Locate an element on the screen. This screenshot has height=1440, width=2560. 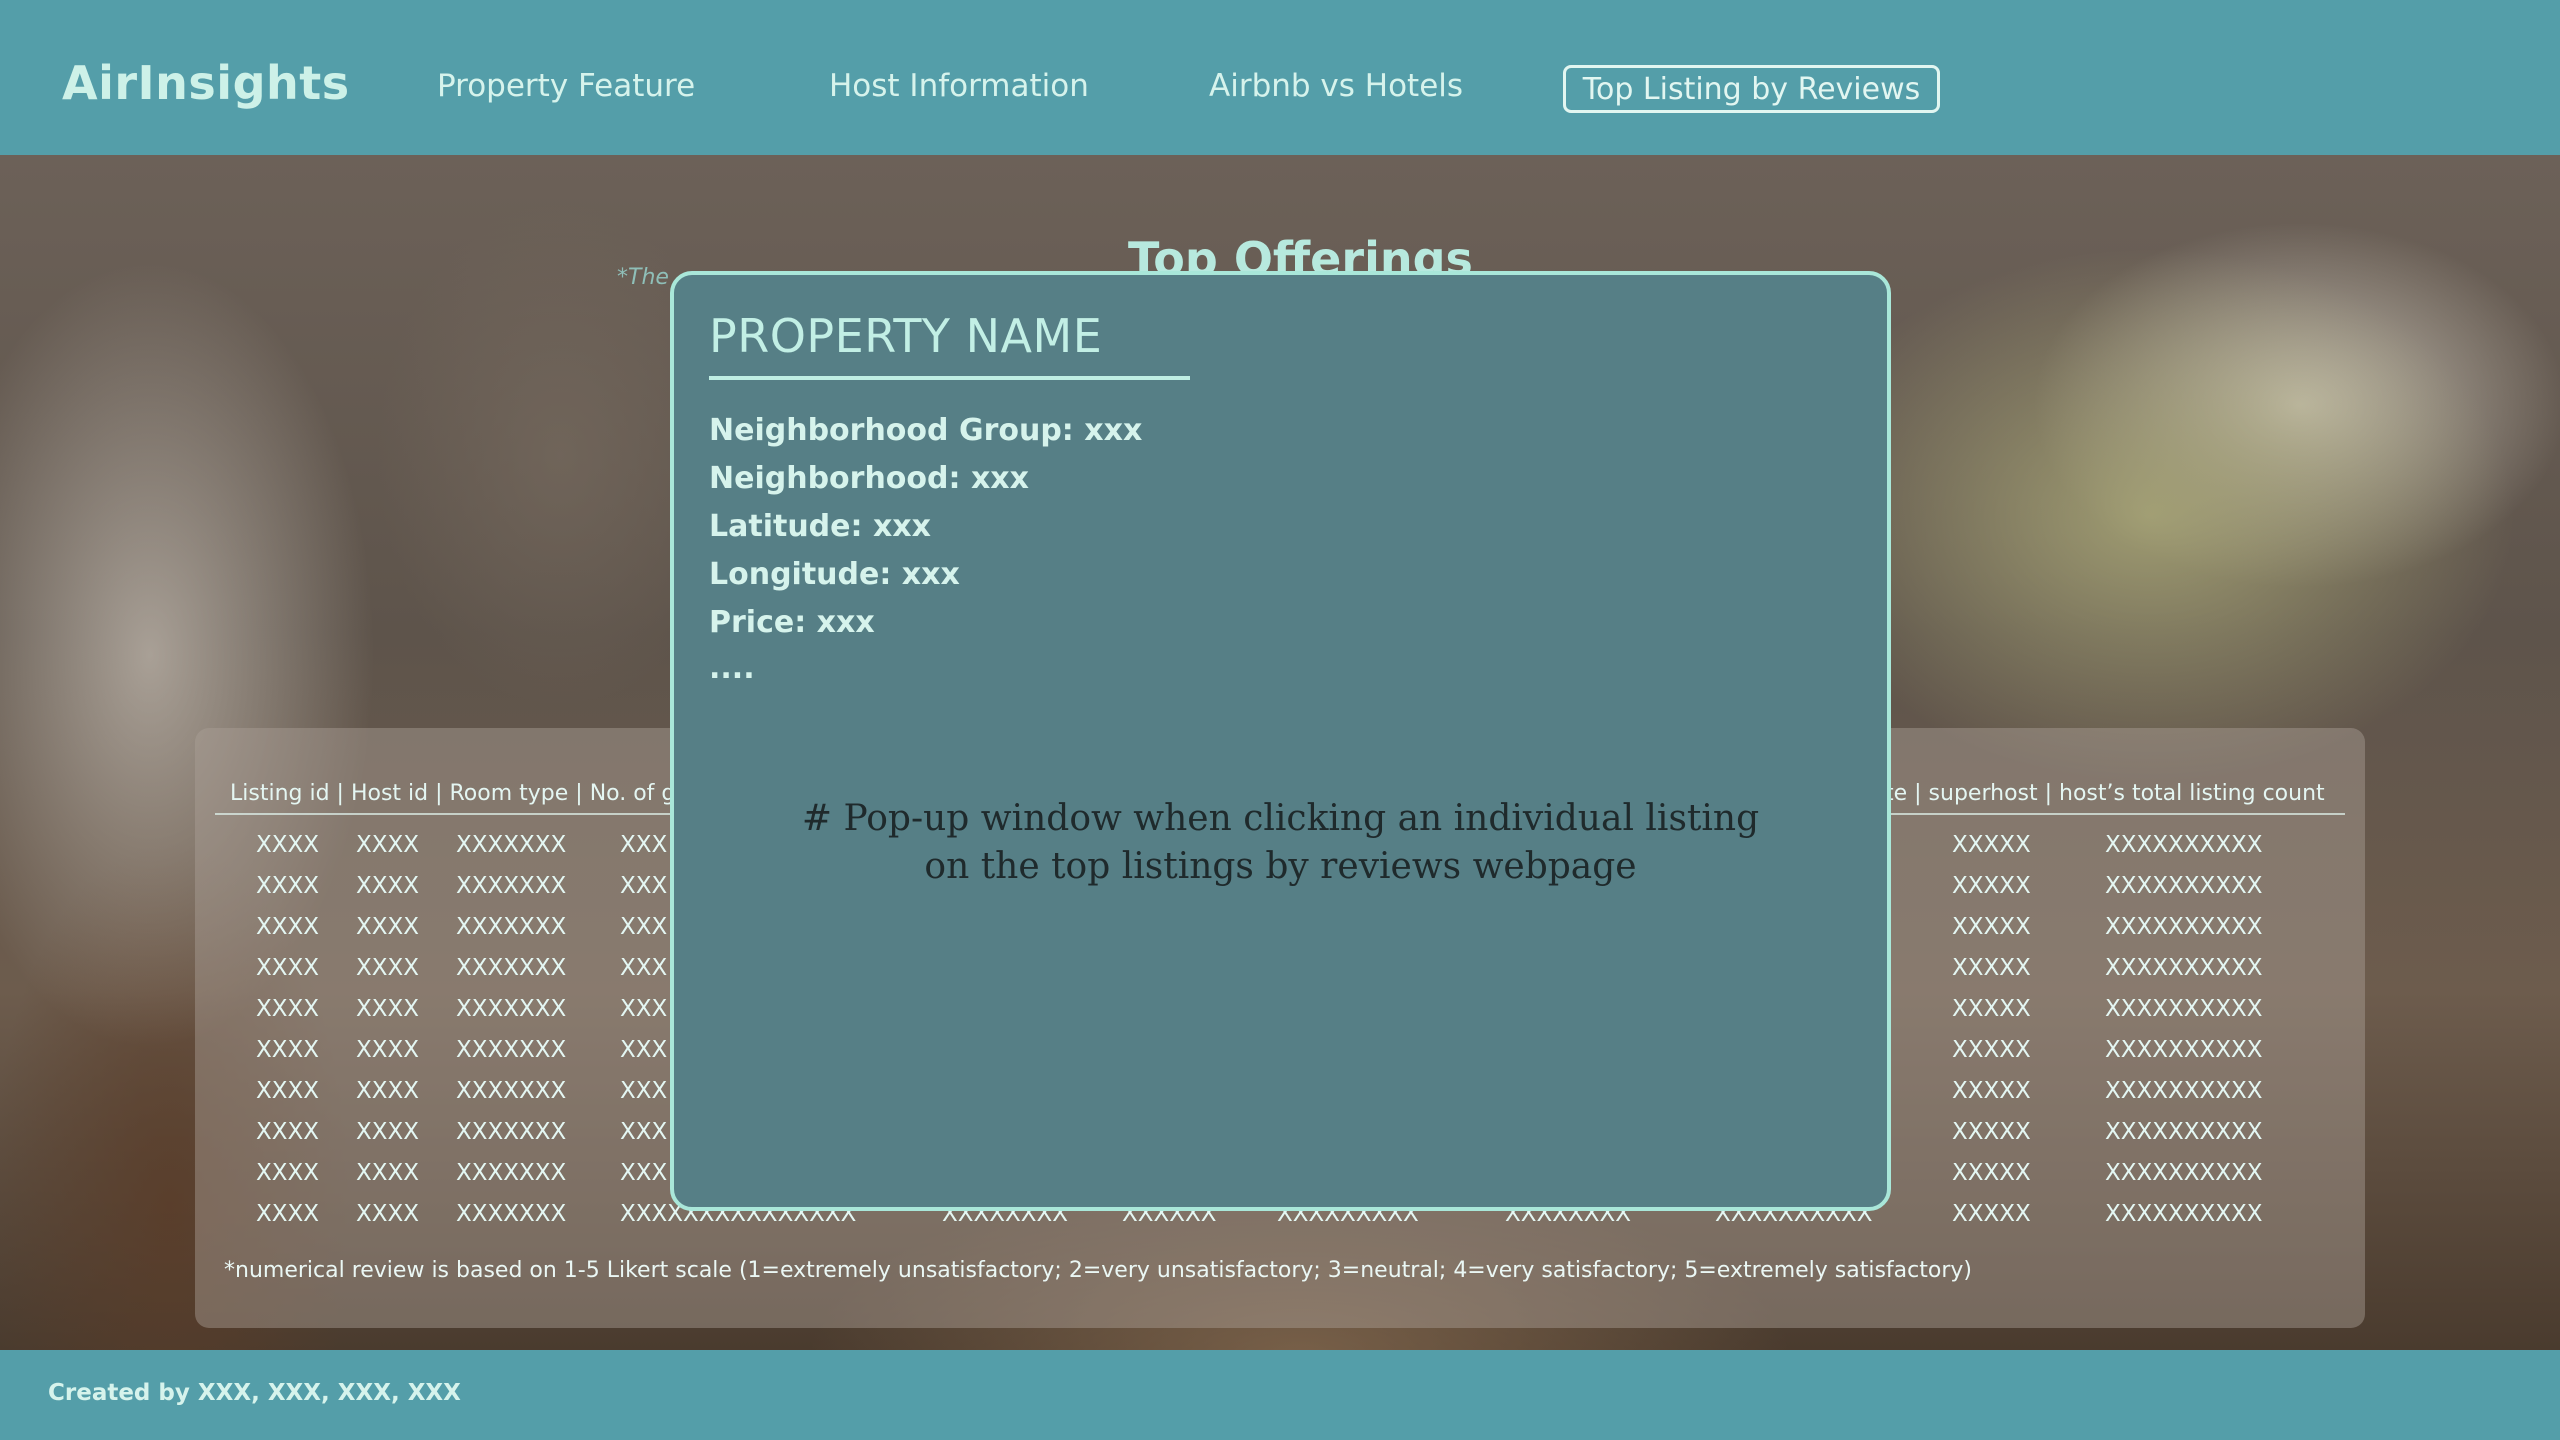
field-longitude: Longitude: xxx is located at coordinates (834, 574).